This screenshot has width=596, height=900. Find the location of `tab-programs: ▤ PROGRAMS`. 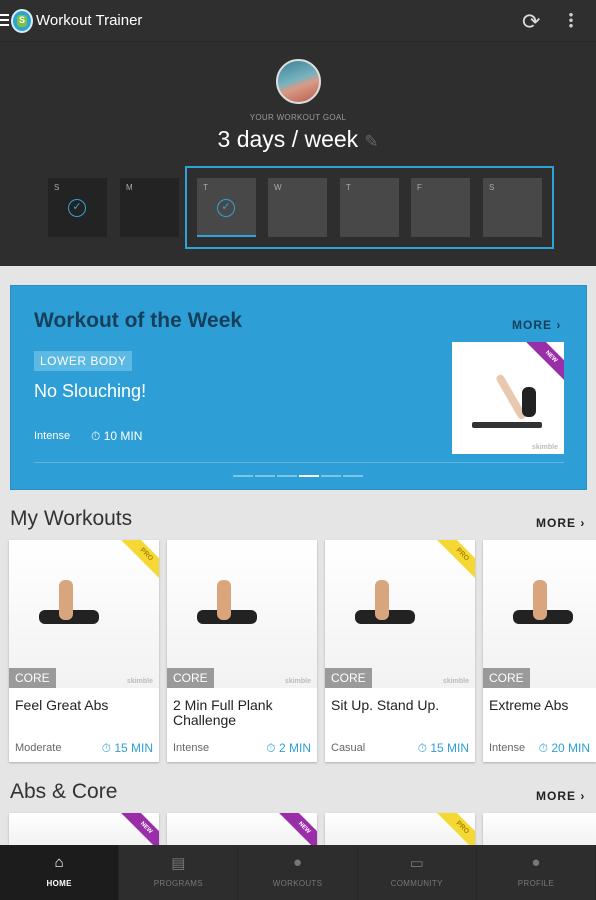

tab-programs: ▤ PROGRAMS is located at coordinates (179, 872).